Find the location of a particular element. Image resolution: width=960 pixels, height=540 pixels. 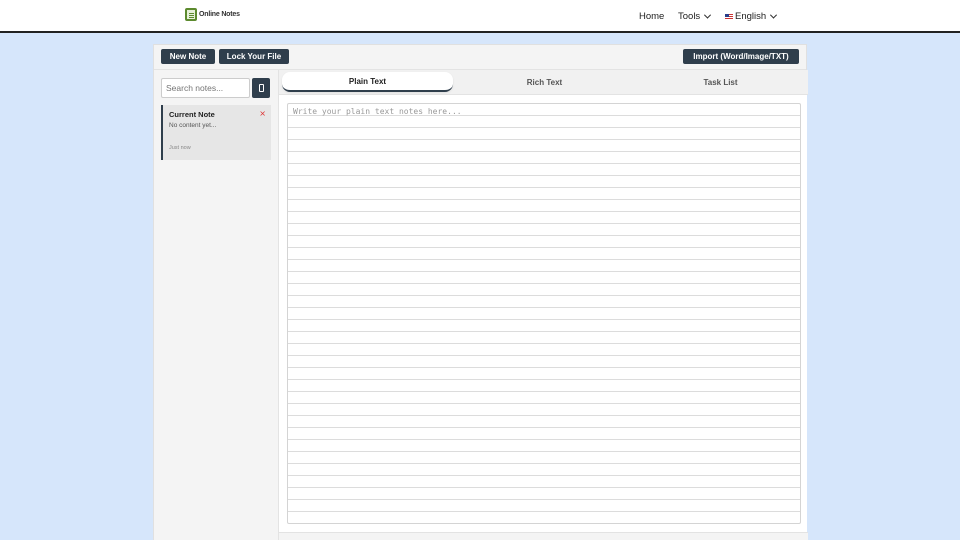

search-icon is located at coordinates (261, 88).